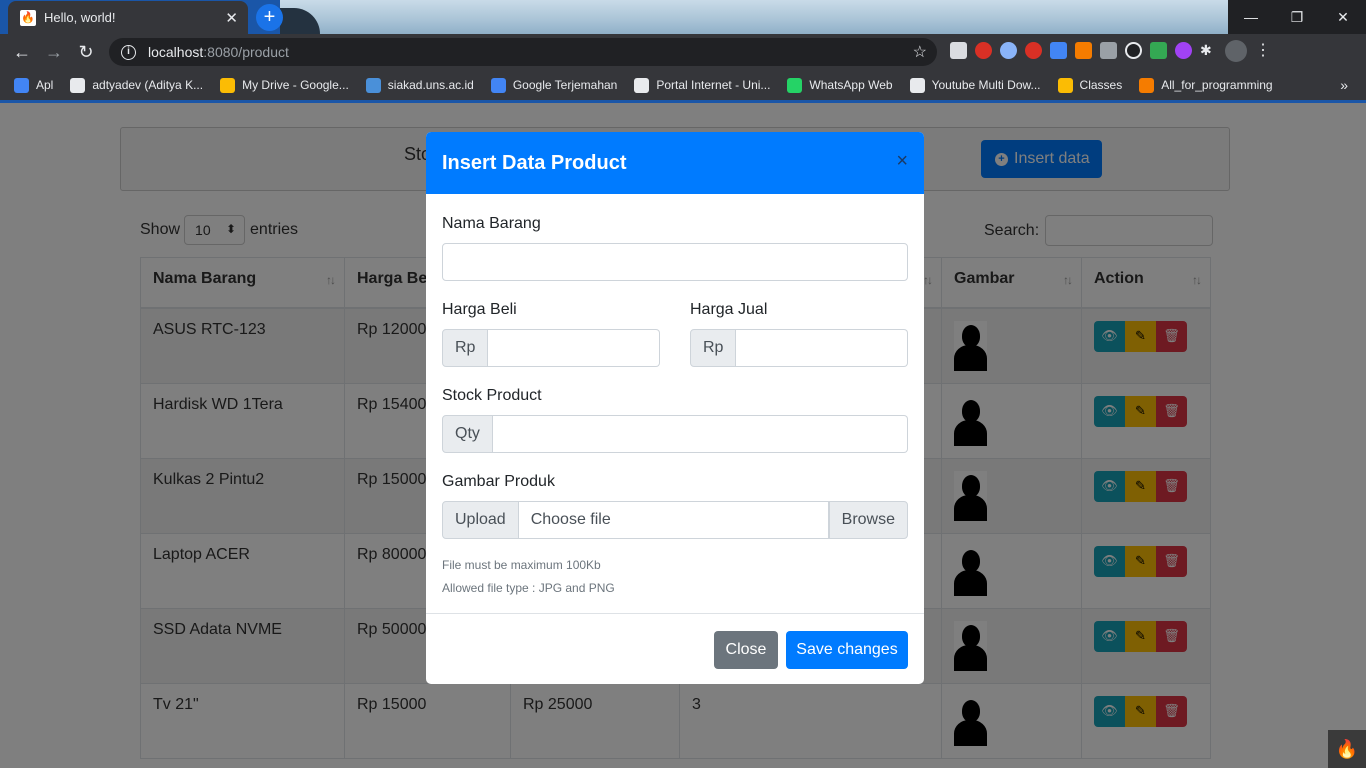 Image resolution: width=1366 pixels, height=768 pixels. I want to click on harga-jual-input, so click(822, 348).